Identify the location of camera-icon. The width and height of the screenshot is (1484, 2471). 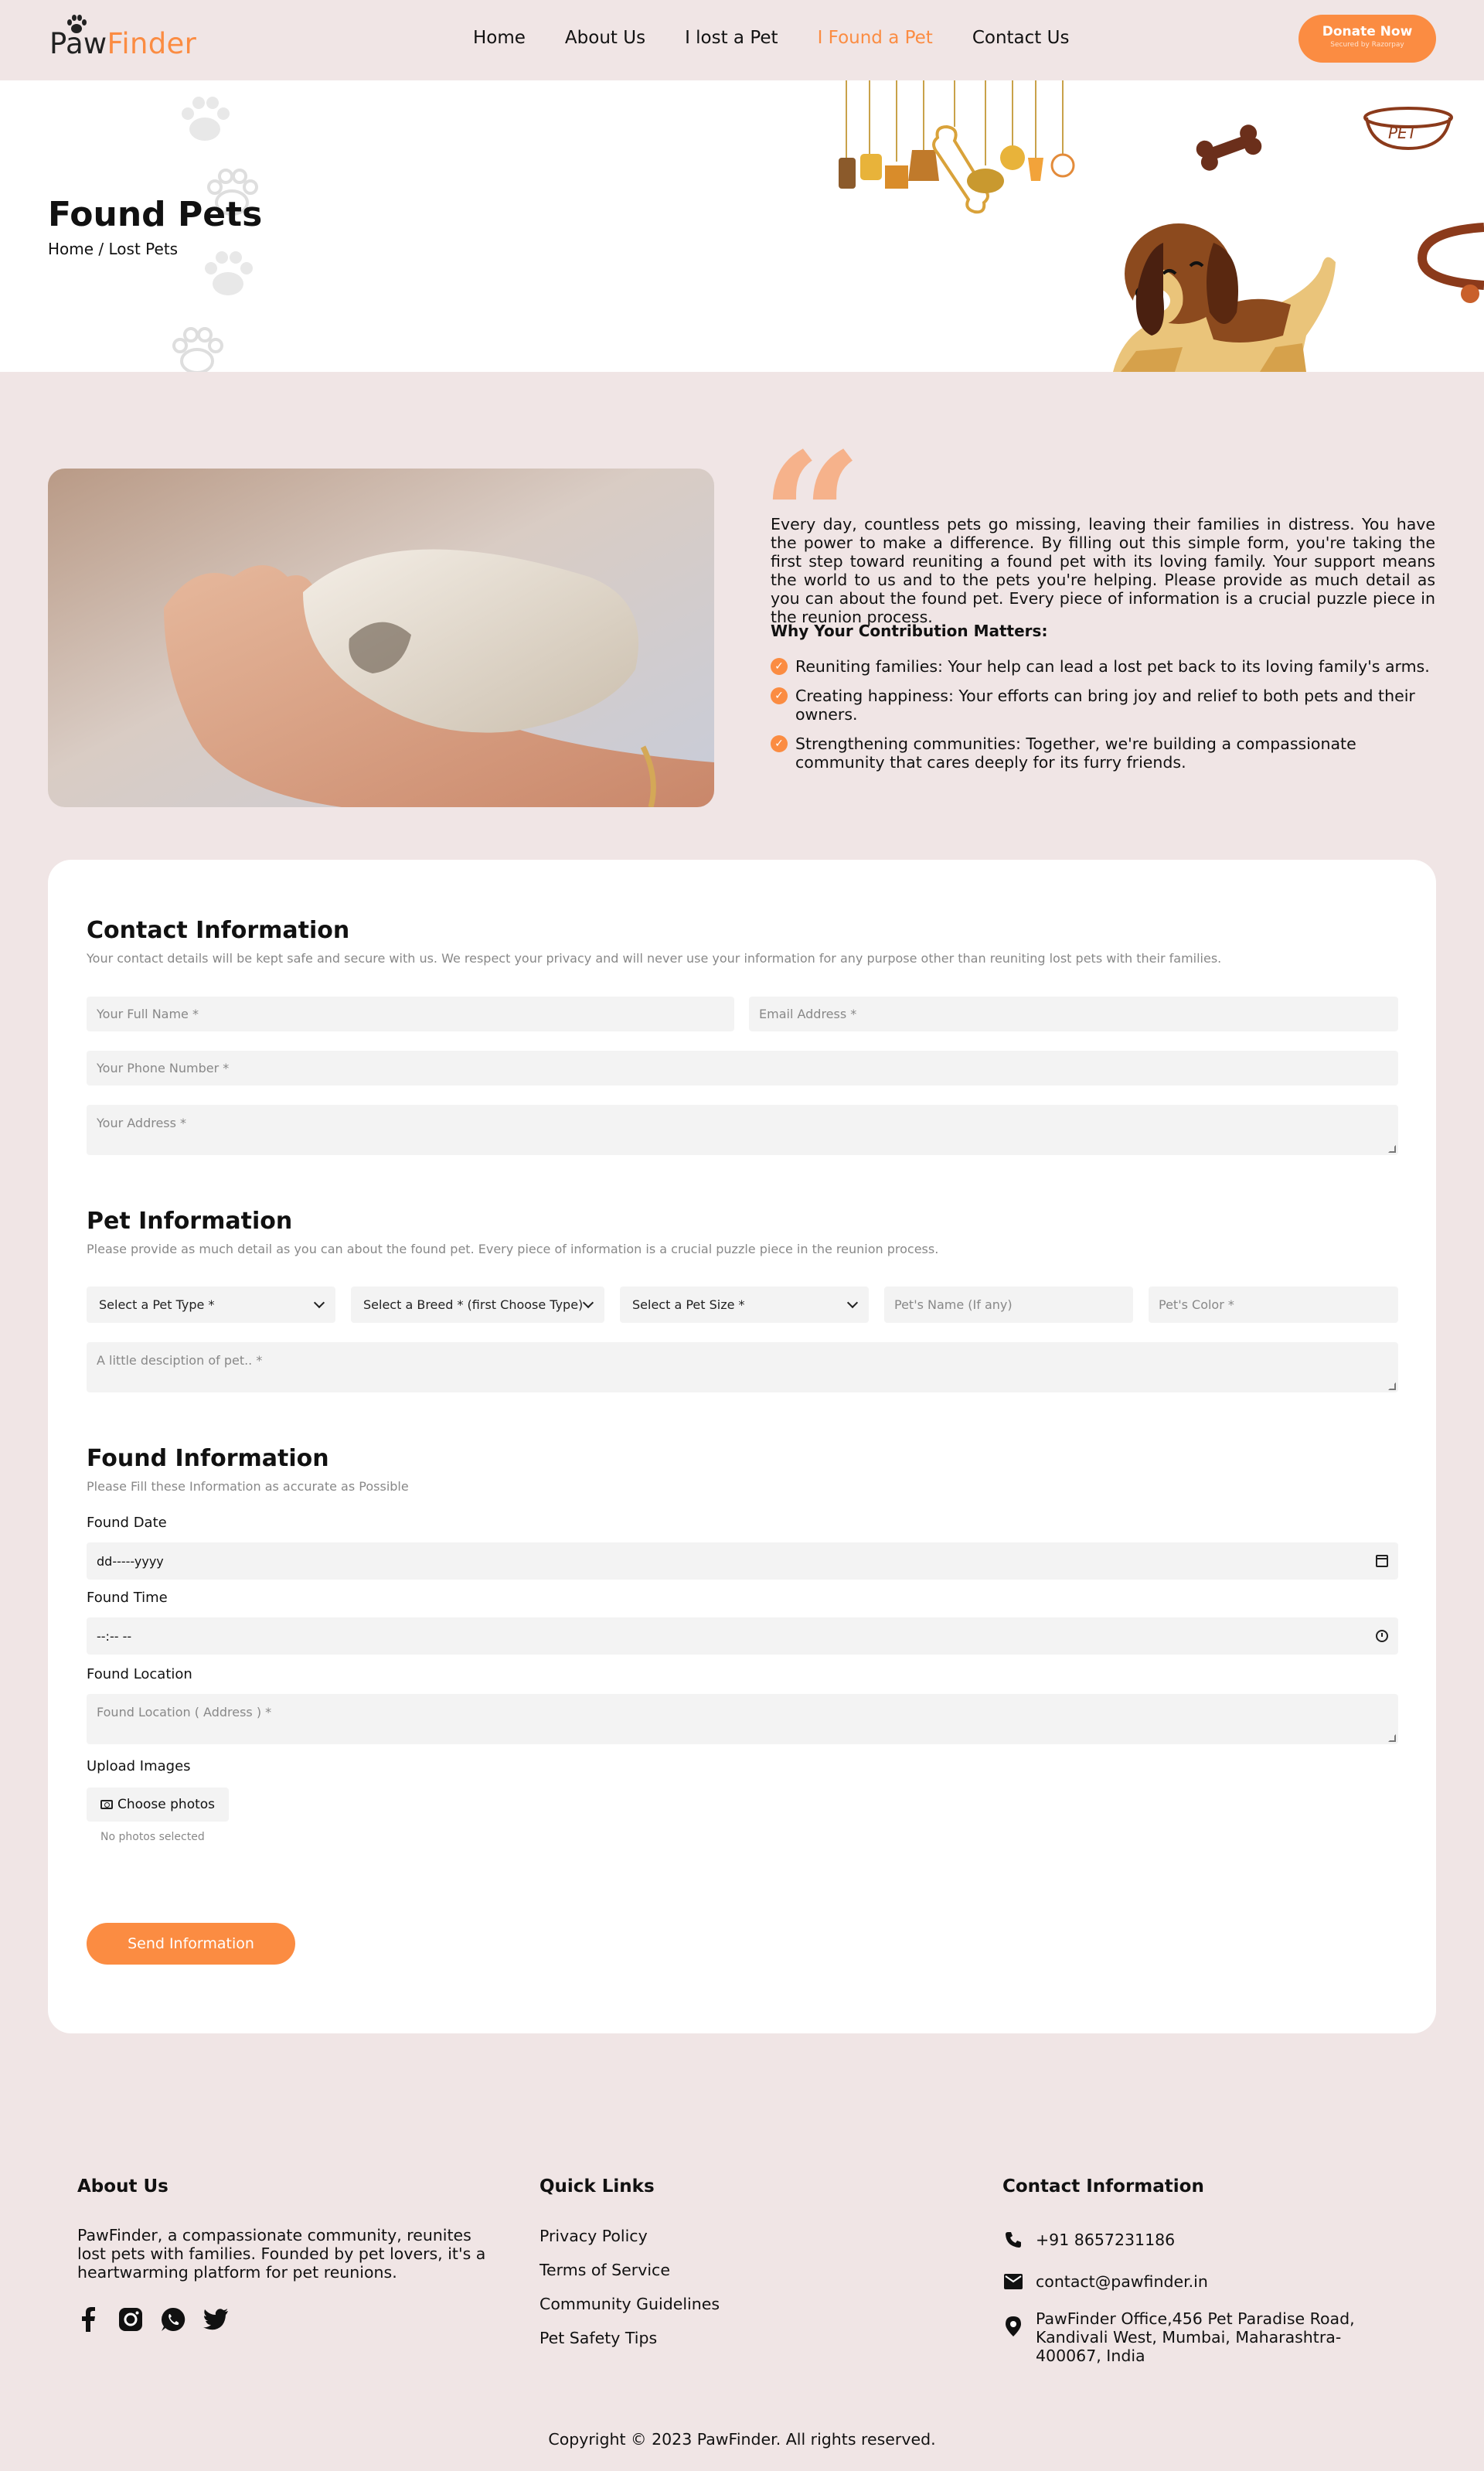
(106, 1804).